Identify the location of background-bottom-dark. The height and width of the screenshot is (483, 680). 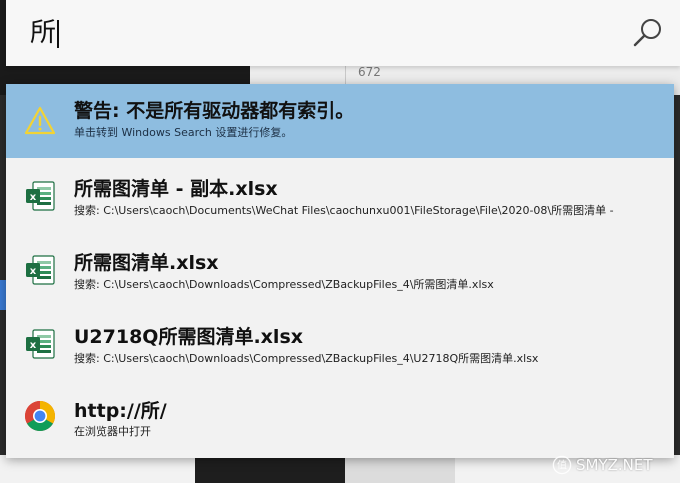
(270, 469).